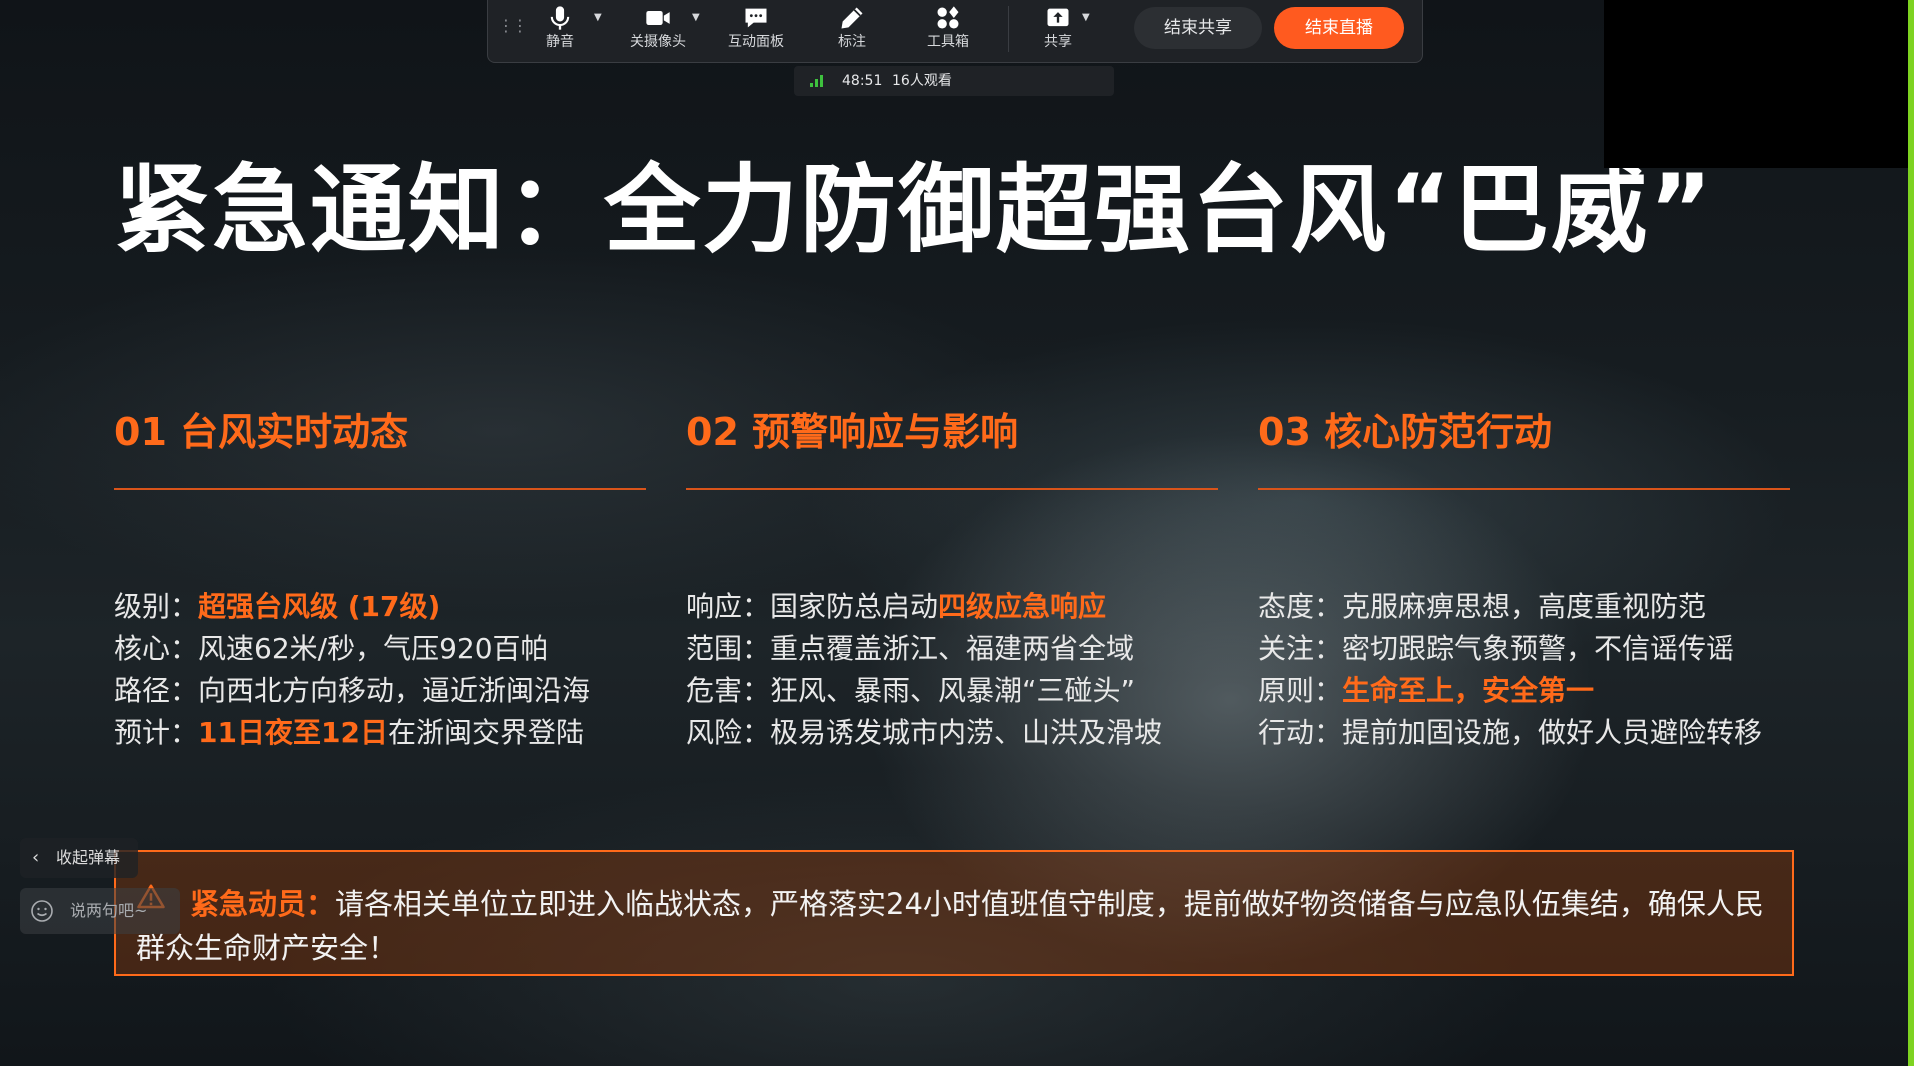 Image resolution: width=1914 pixels, height=1066 pixels. What do you see at coordinates (862, 81) in the screenshot?
I see `live-duration: 48:51` at bounding box center [862, 81].